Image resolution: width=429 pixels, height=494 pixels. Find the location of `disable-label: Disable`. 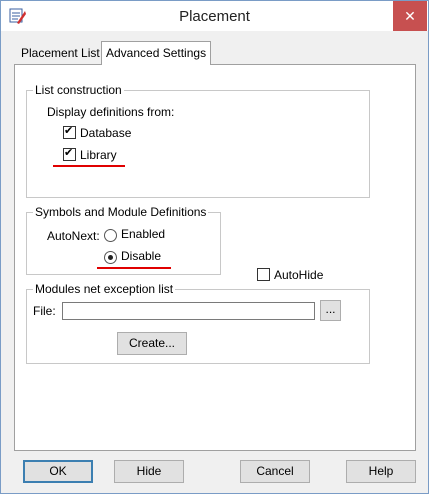

disable-label: Disable is located at coordinates (141, 256).